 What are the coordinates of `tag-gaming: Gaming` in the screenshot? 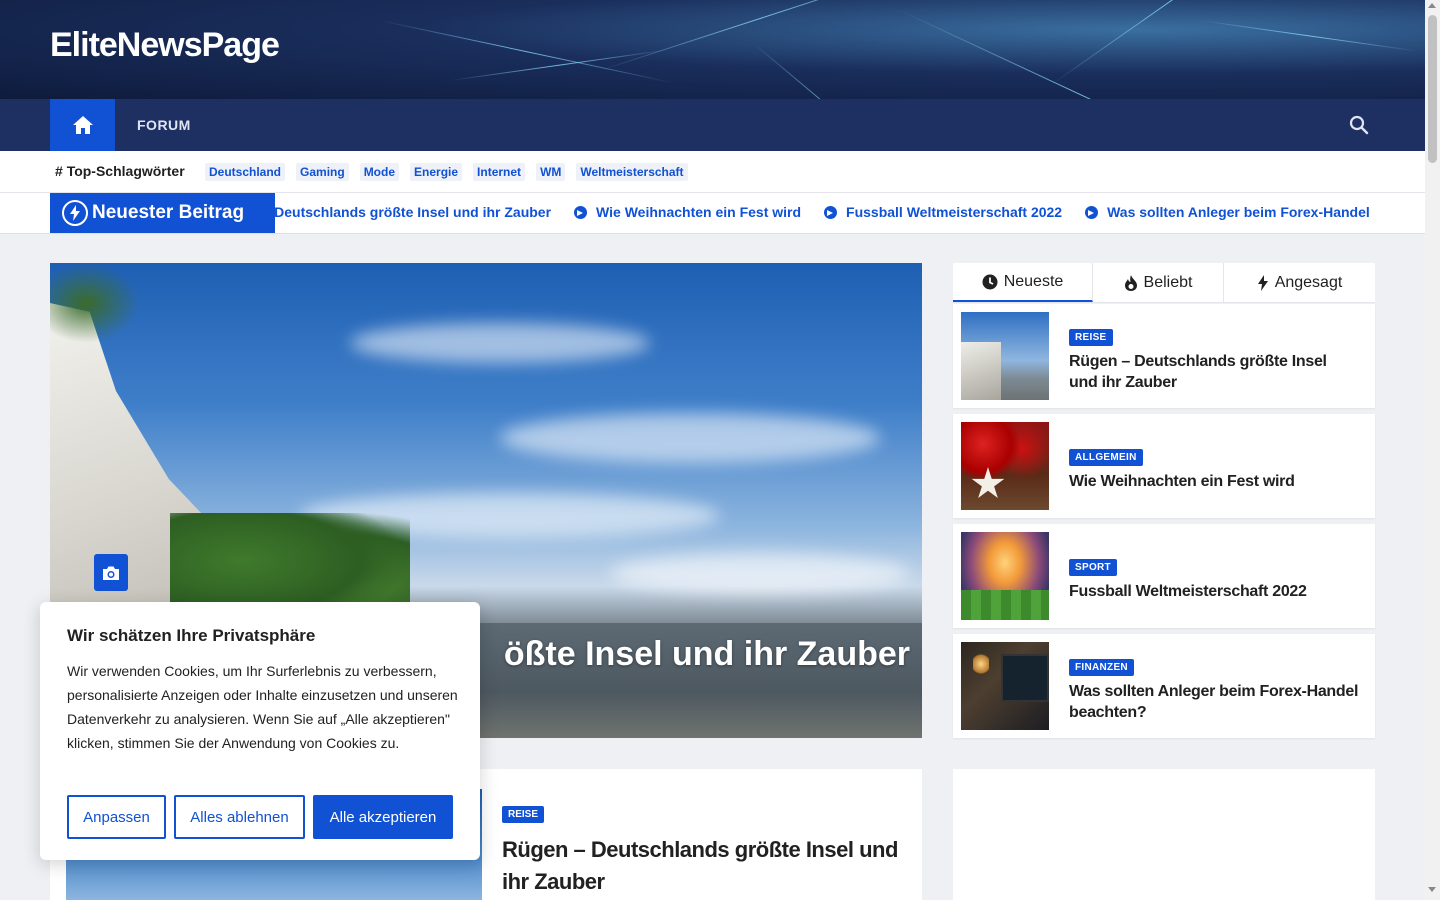 It's located at (322, 172).